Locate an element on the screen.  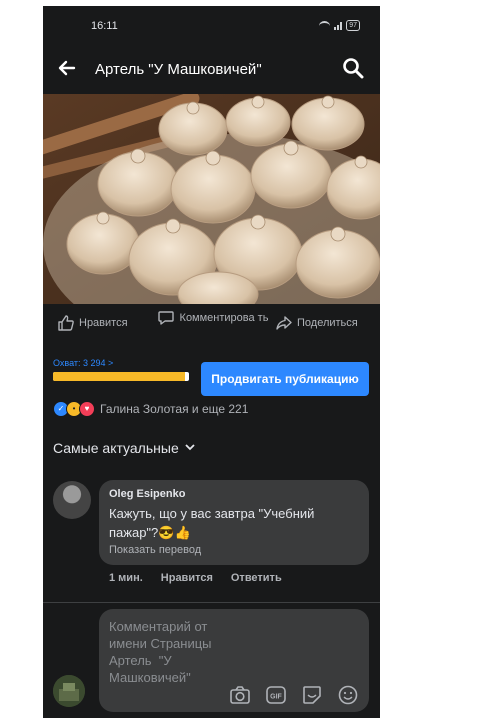
like-button: Нравится is located at coordinates (92, 323).